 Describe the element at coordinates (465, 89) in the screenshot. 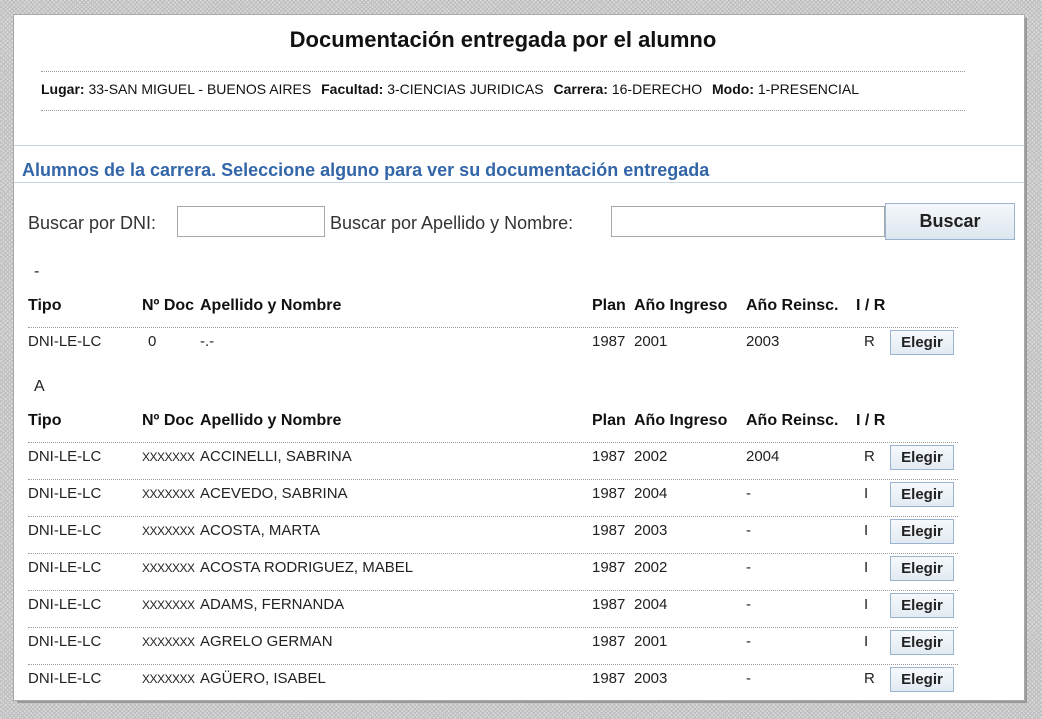

I see `facultad-value: 3-CIENCIAS JURIDICAS` at that location.